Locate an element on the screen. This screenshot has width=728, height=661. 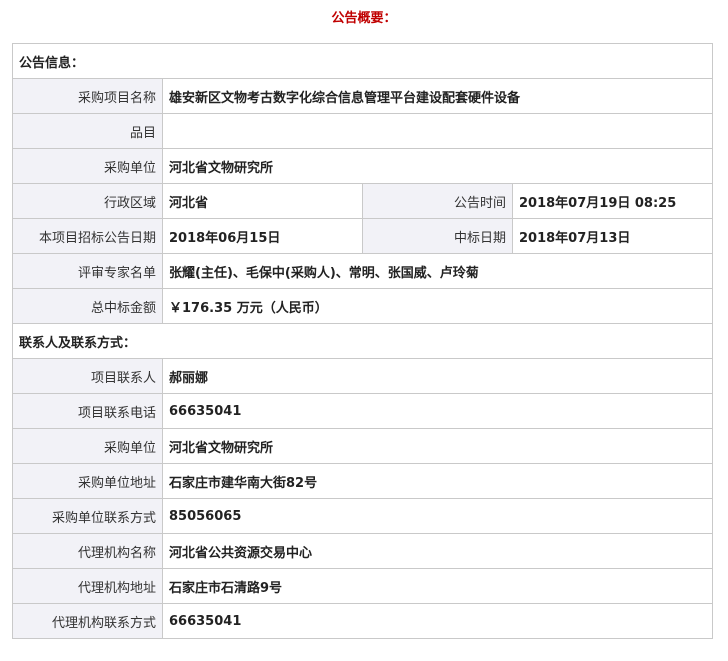
table-row: 采购单位地址 石家庄市建华南大街82号 is located at coordinates (363, 481).